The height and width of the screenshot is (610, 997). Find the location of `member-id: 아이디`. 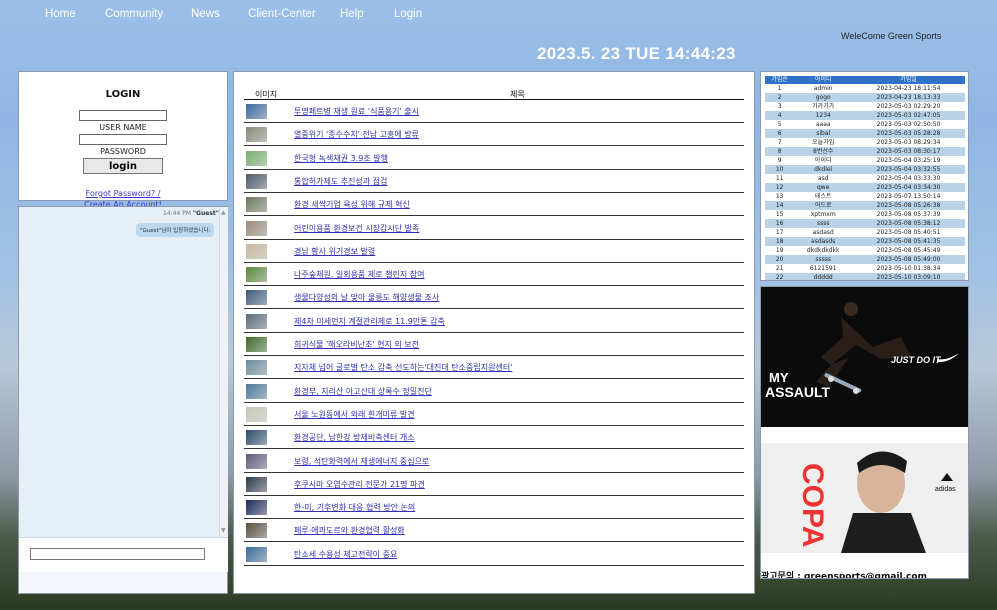

member-id: 아이디 is located at coordinates (823, 160).